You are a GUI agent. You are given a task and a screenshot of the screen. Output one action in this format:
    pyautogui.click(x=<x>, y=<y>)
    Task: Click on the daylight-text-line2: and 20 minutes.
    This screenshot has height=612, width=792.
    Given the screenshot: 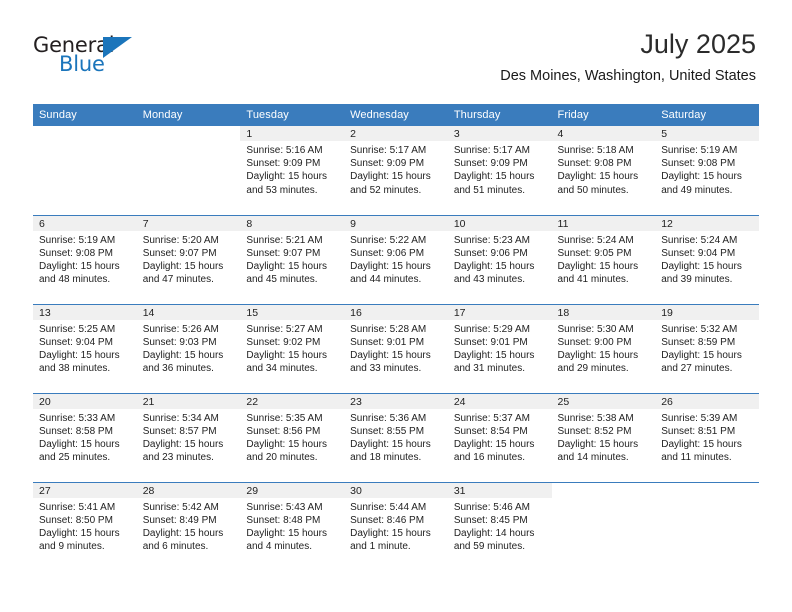 What is the action you would take?
    pyautogui.click(x=282, y=458)
    